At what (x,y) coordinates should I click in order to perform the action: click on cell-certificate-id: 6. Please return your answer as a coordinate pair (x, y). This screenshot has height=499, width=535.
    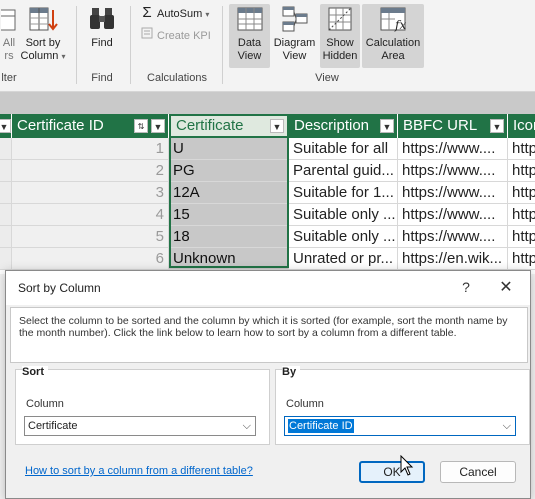
    Looking at the image, I should click on (90, 259).